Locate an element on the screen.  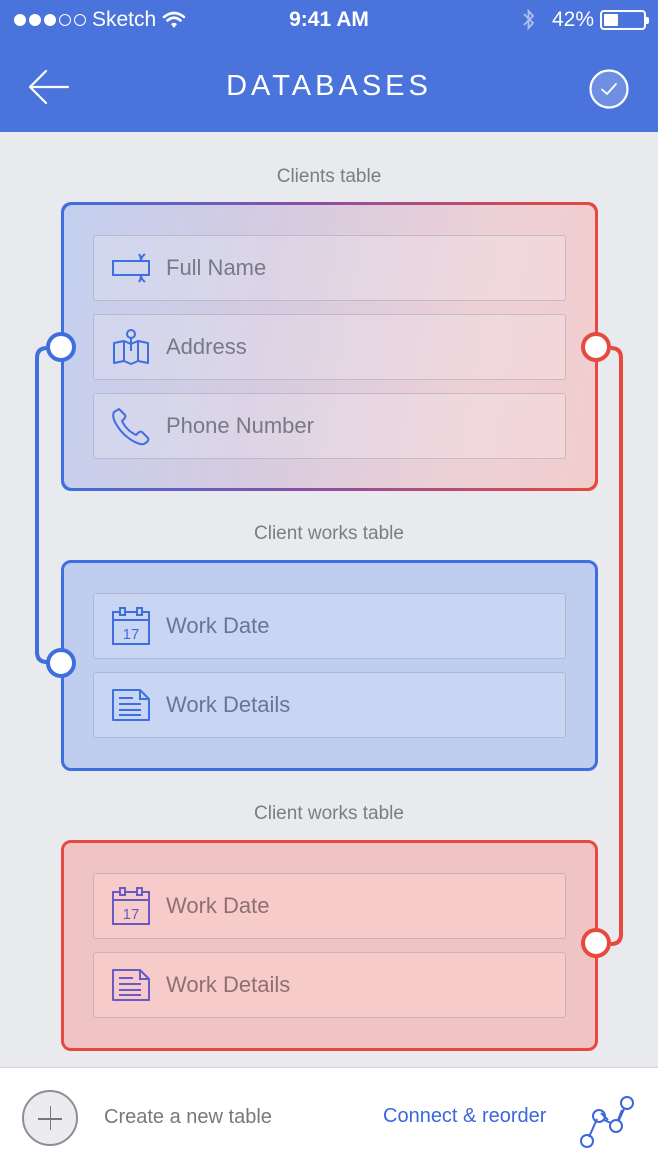
battery-level is located at coordinates (611, 20).